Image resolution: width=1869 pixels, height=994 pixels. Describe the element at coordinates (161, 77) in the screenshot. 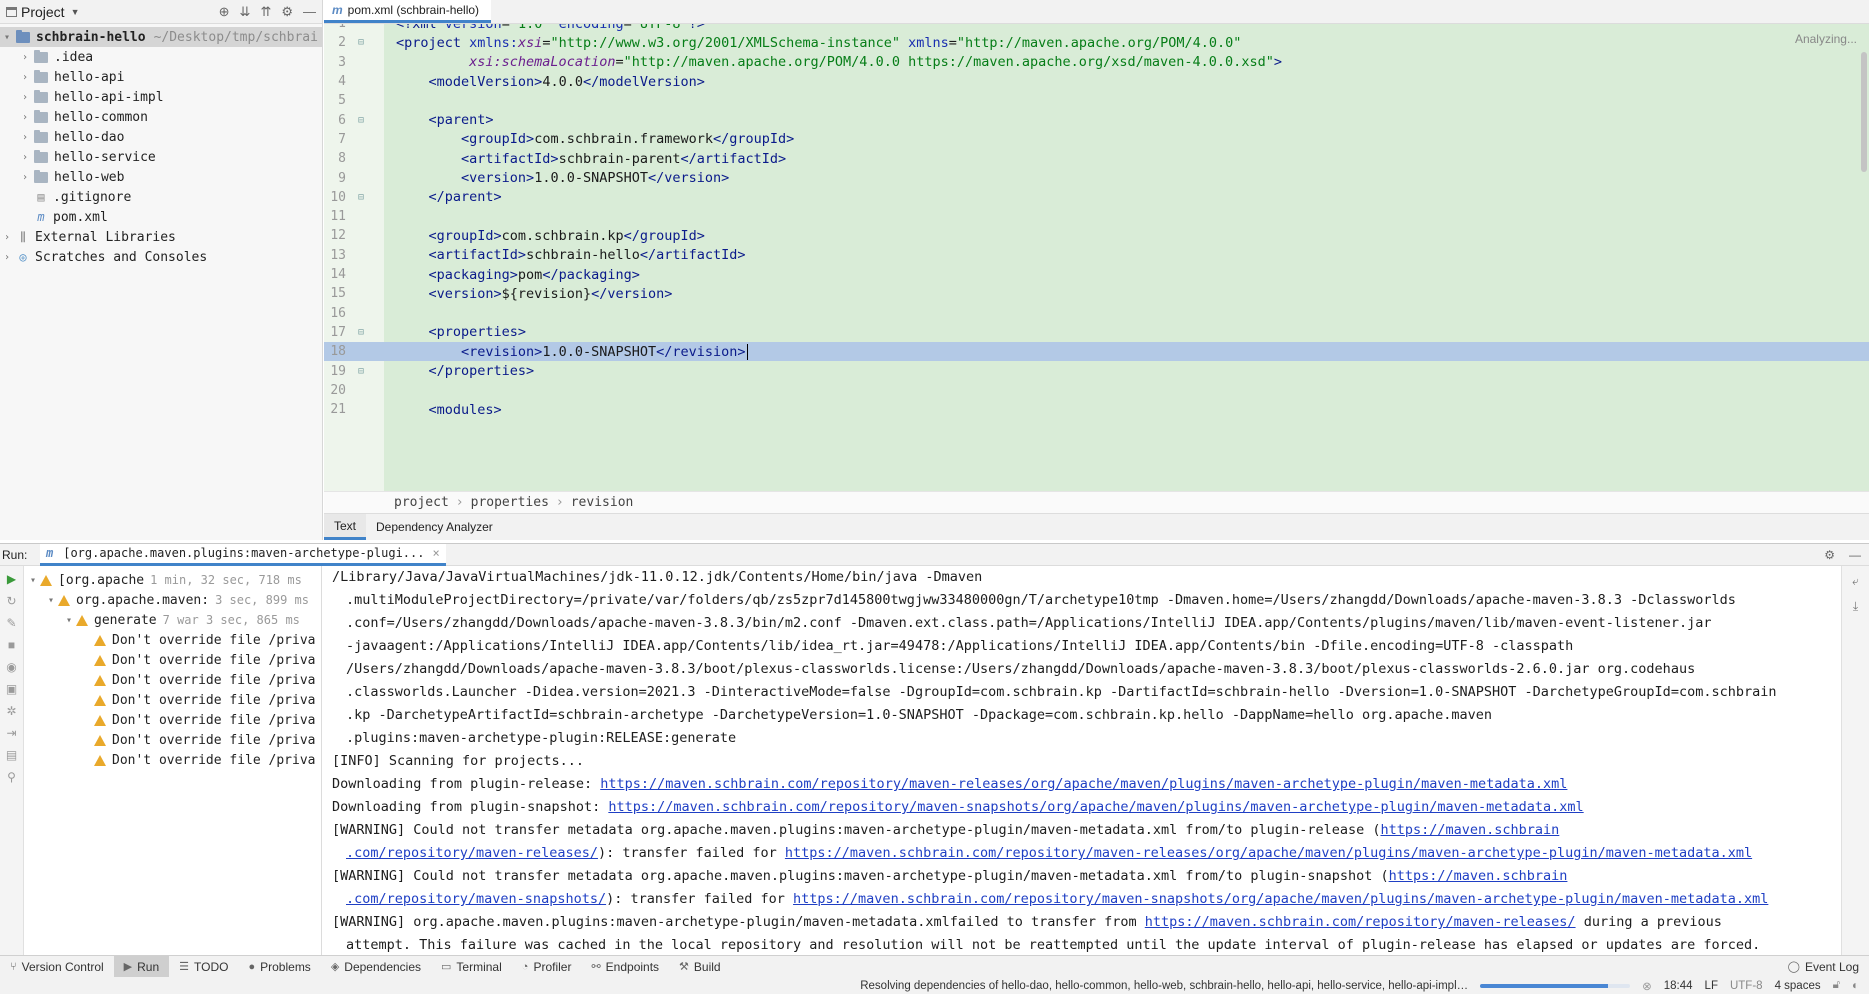

I see `tree-item: › hello-api` at that location.